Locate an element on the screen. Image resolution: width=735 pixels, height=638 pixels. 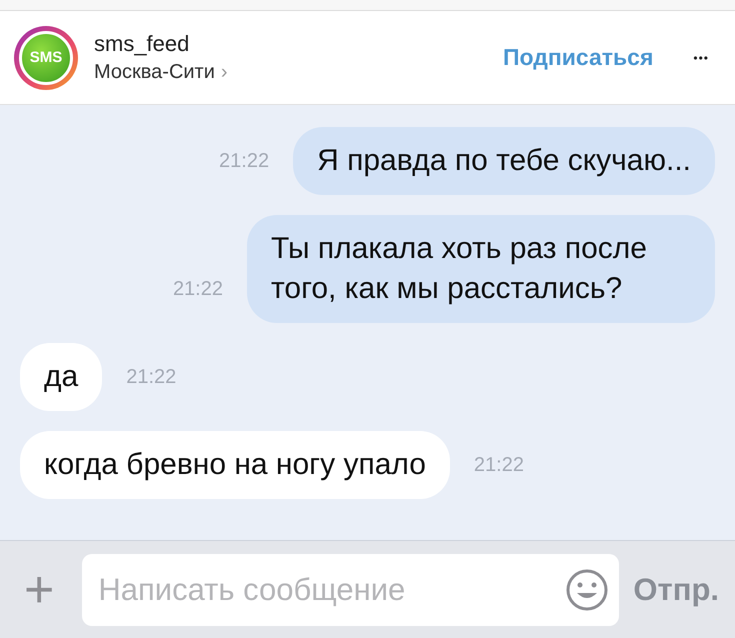
message-bubble: Ты плакала хоть раз после того, как мы расстались? is located at coordinates (481, 269).